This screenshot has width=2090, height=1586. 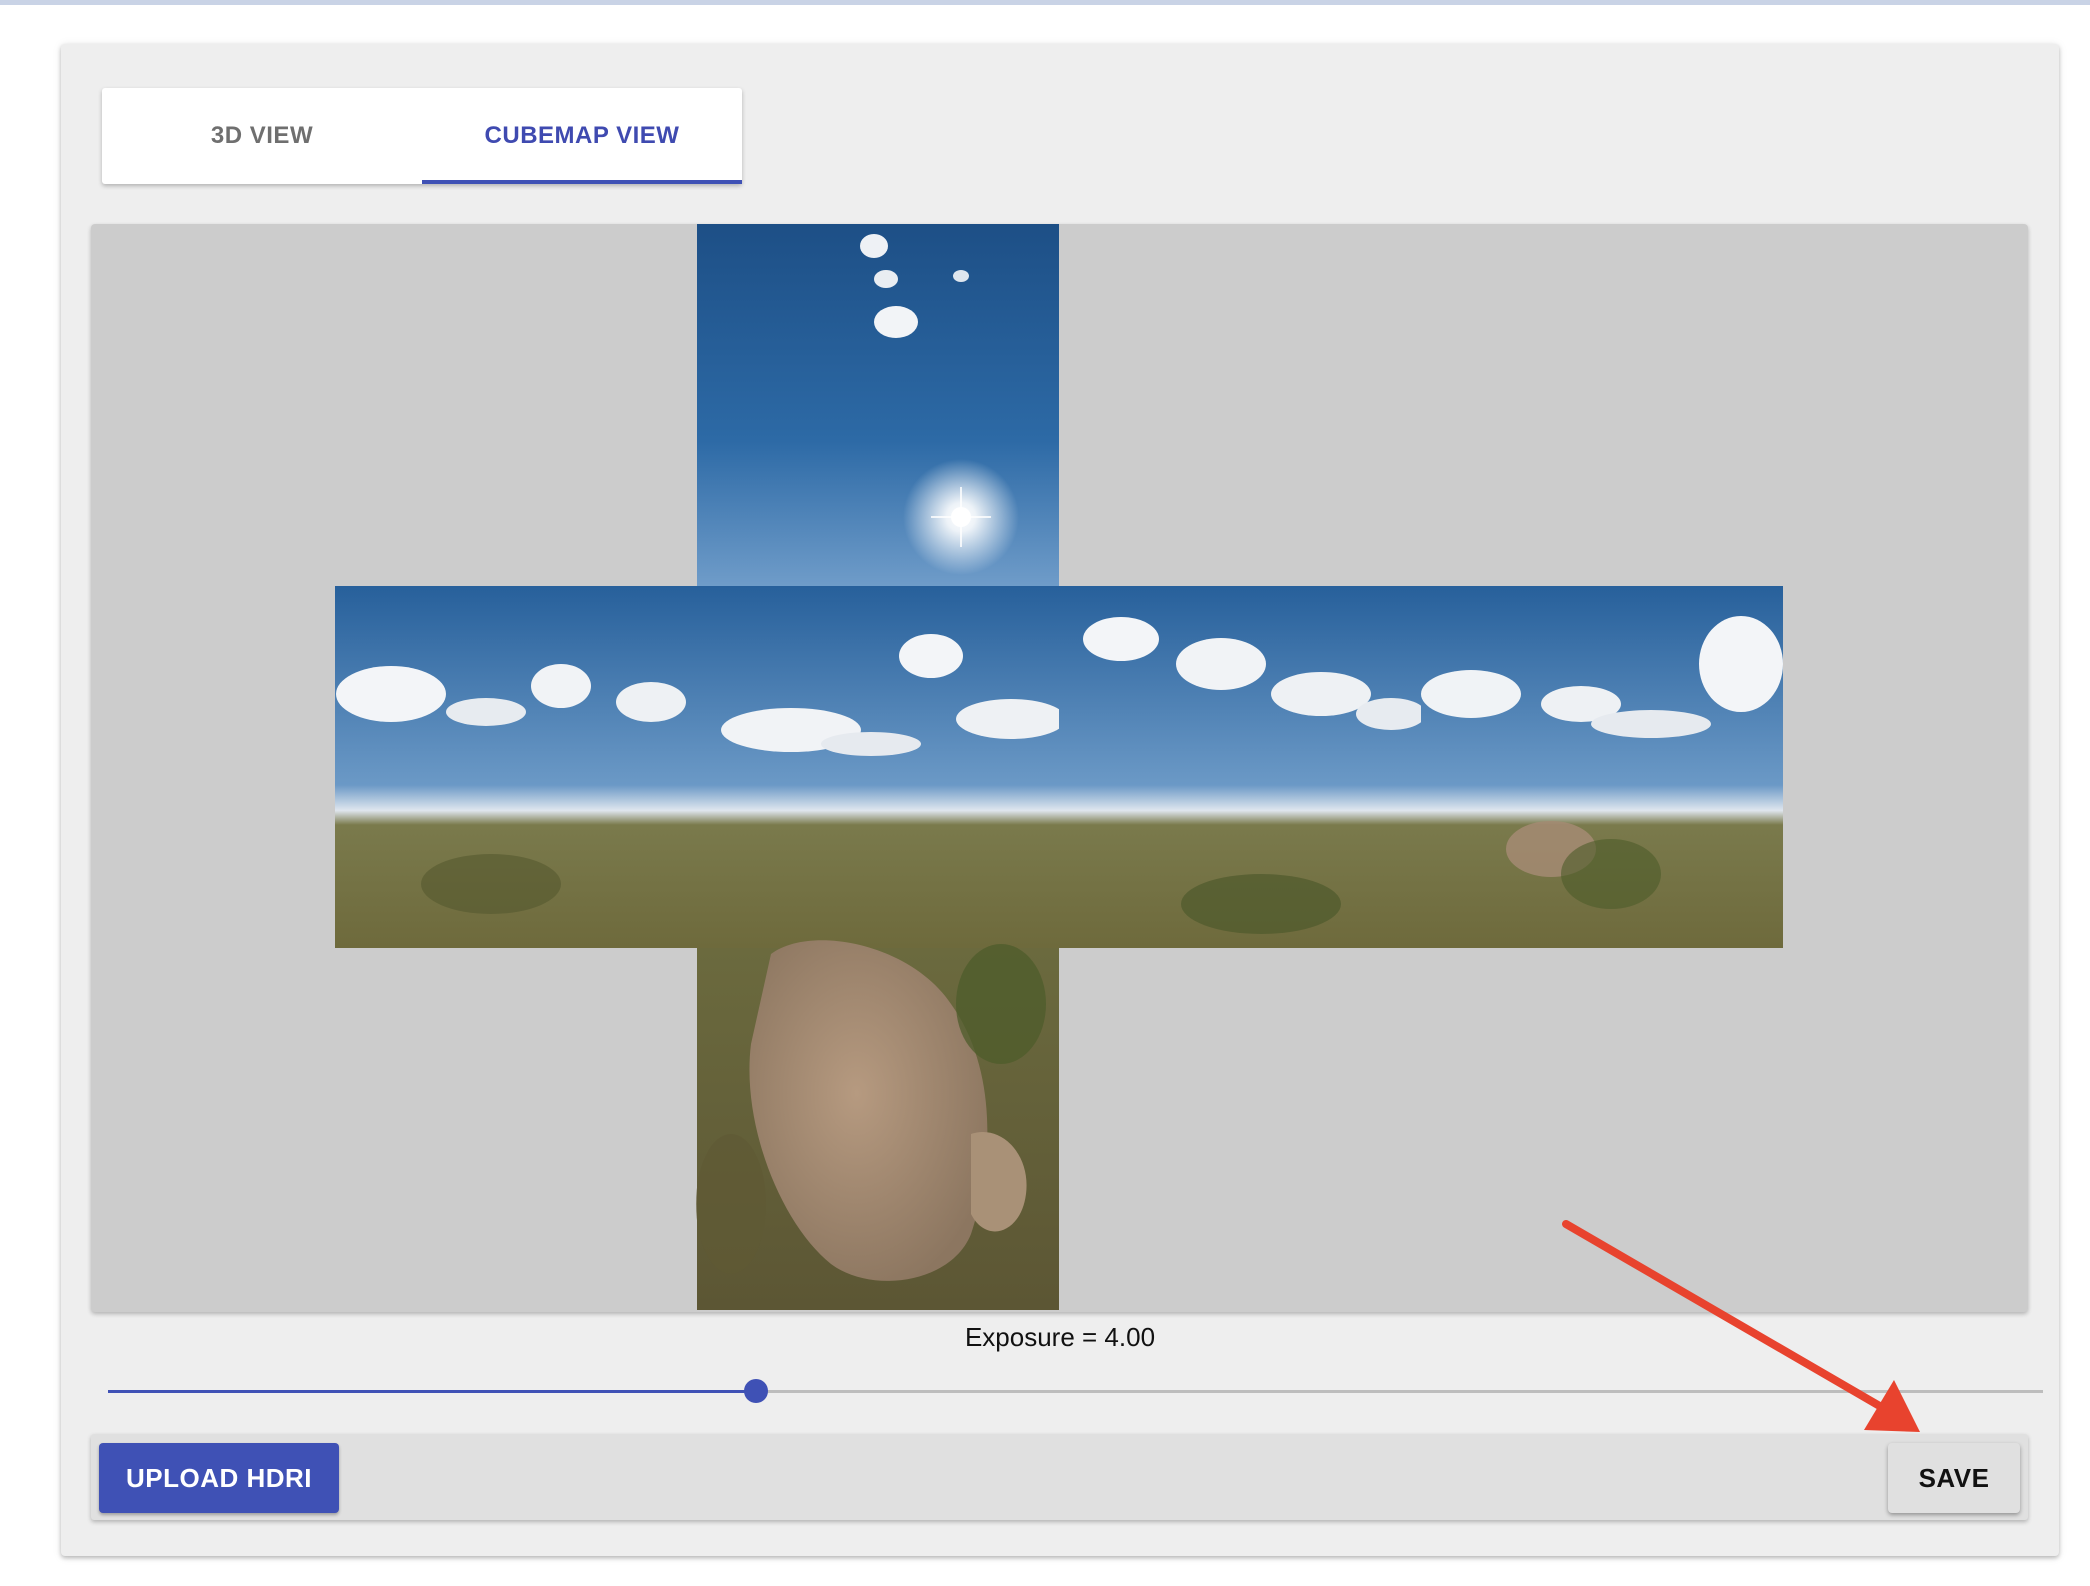 What do you see at coordinates (582, 136) in the screenshot?
I see `tab-cubemap-view: CUBEMAP VIEW` at bounding box center [582, 136].